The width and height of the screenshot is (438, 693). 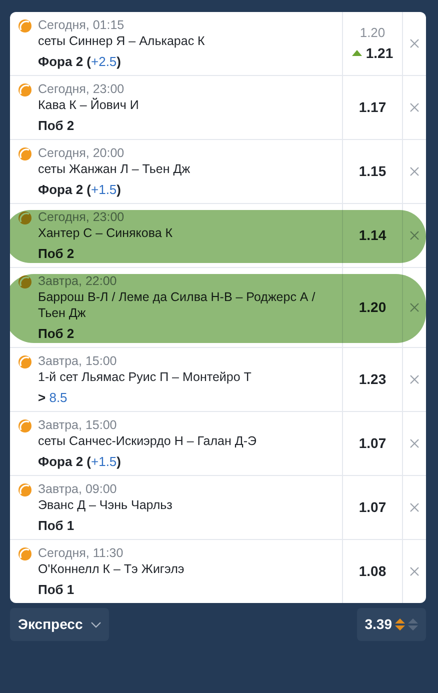 What do you see at coordinates (78, 489) in the screenshot?
I see `event-time: Завтра, 09:00` at bounding box center [78, 489].